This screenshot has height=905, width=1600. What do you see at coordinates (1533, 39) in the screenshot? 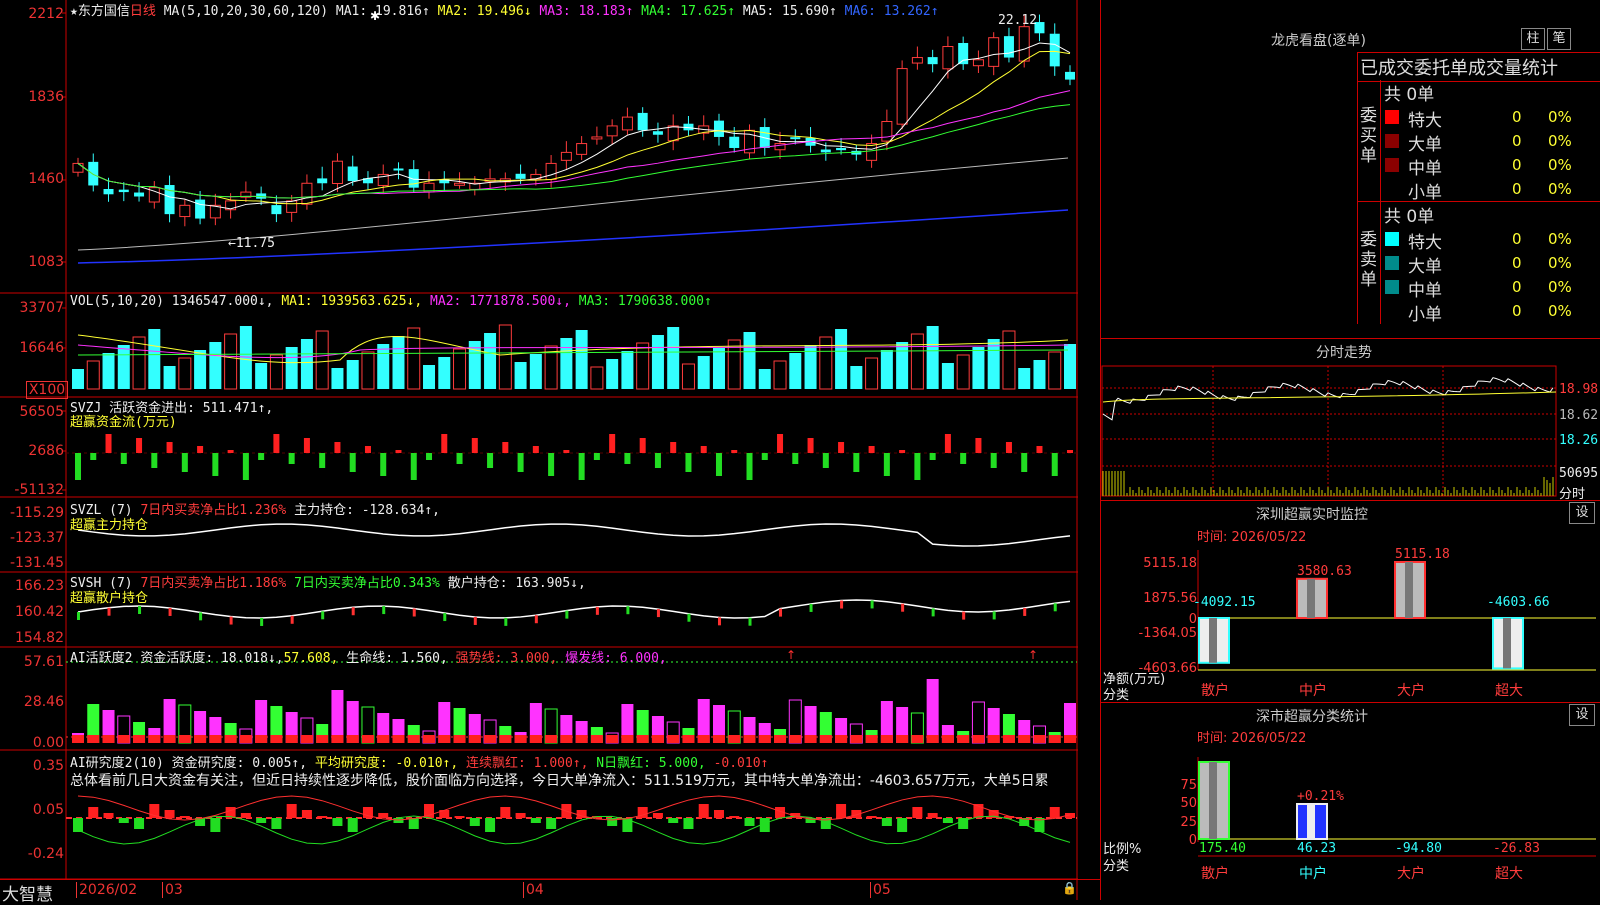
I see `bar-view-button: 柱` at bounding box center [1533, 39].